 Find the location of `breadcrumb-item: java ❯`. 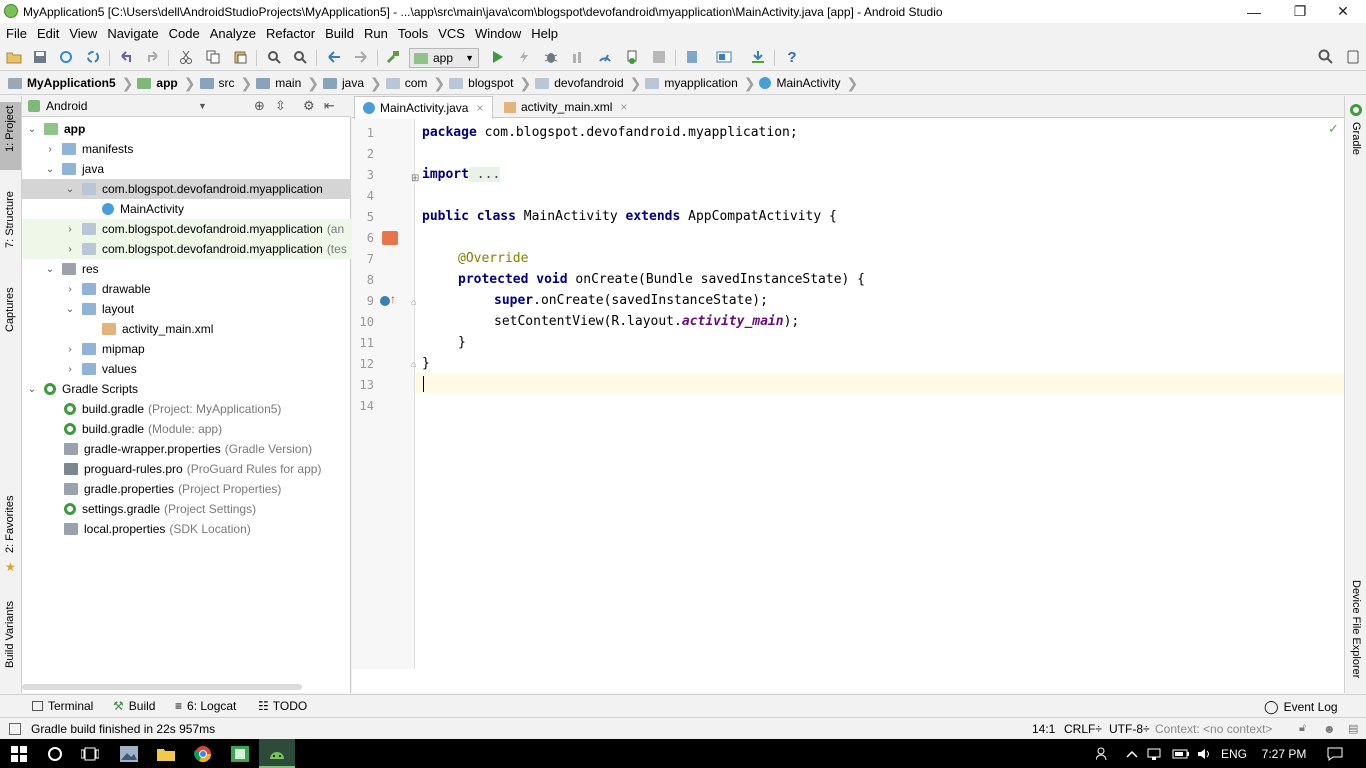

breadcrumb-item: java ❯ is located at coordinates (354, 83).